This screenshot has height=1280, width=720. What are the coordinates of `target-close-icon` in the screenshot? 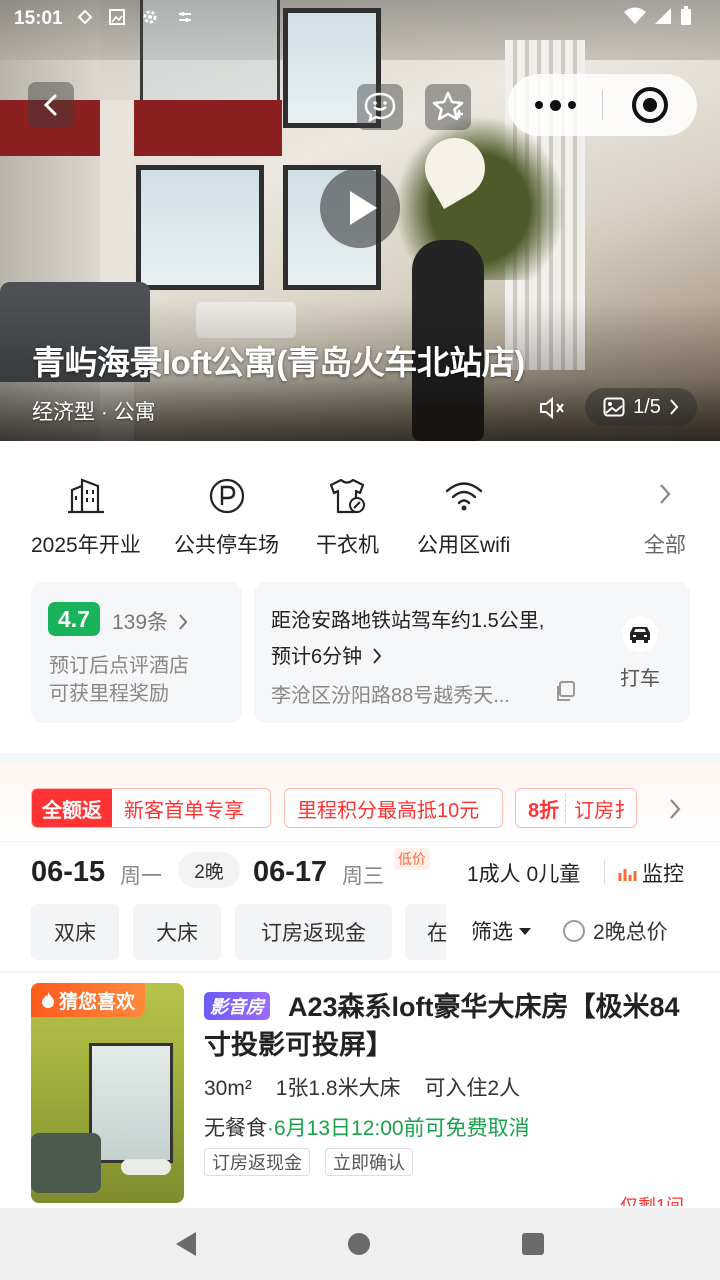 It's located at (650, 105).